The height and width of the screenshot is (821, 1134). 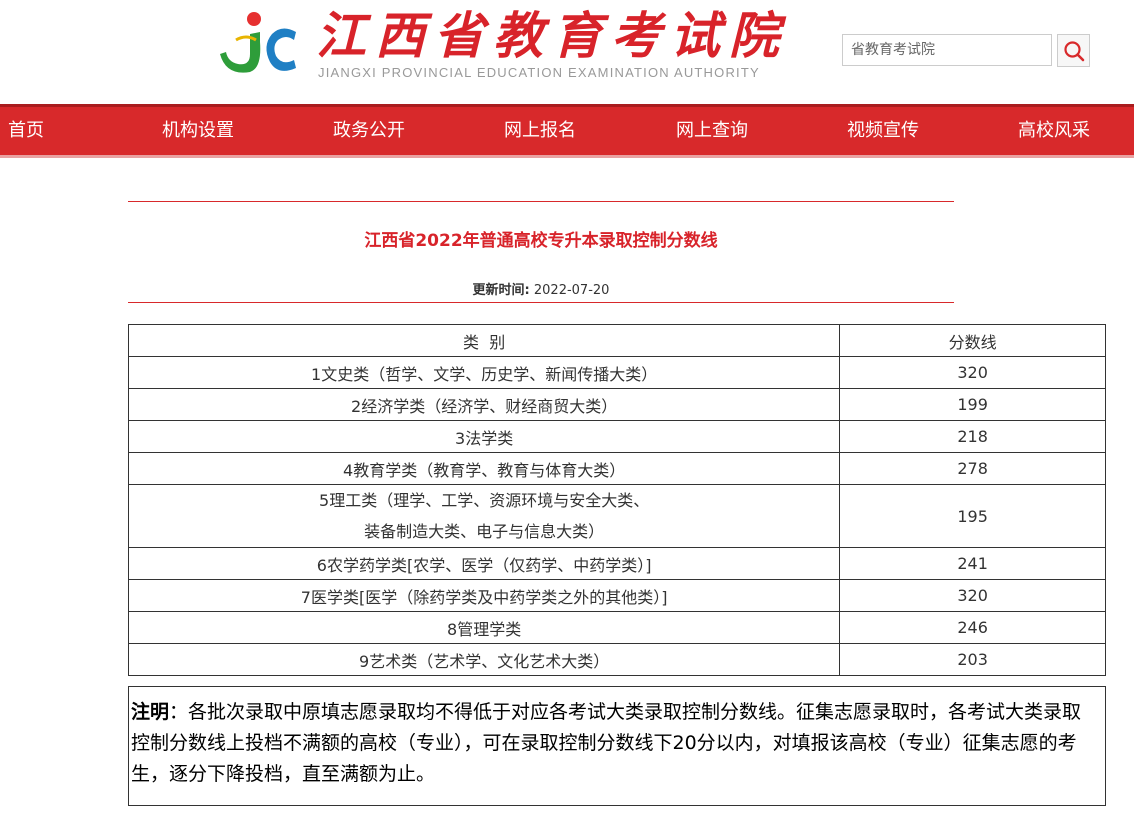 I want to click on row-category: 9艺术类（艺术学、文化艺术大类）, so click(x=484, y=659).